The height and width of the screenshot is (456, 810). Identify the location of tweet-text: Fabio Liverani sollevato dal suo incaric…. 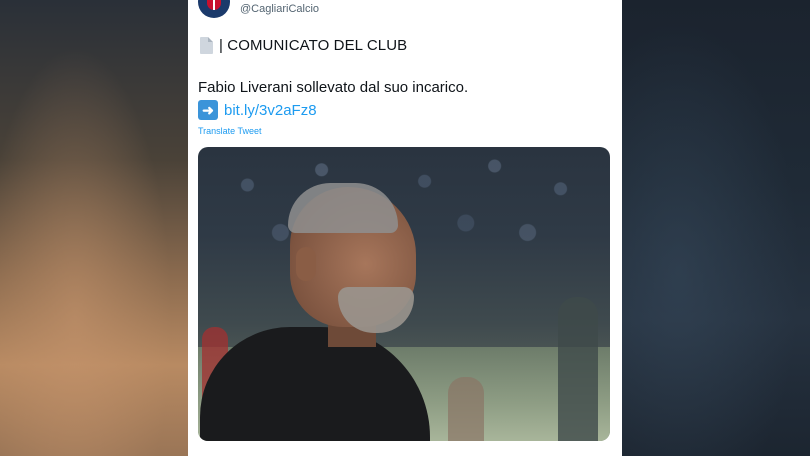
(333, 87).